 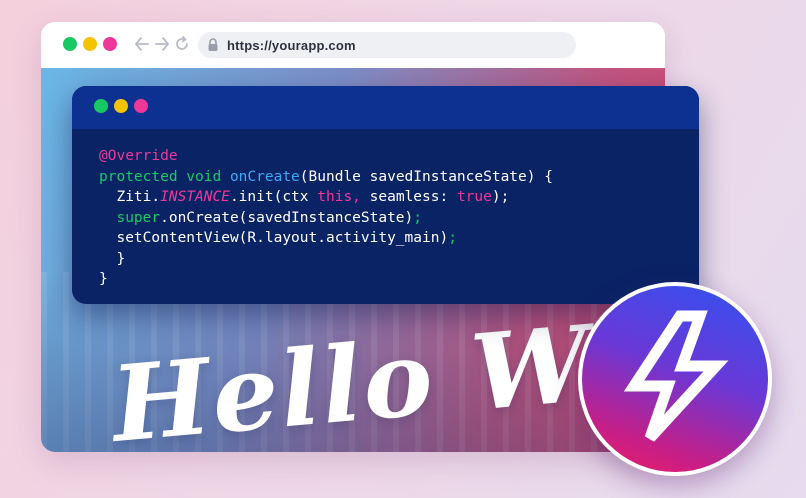 What do you see at coordinates (142, 44) in the screenshot?
I see `arrow-left-icon` at bounding box center [142, 44].